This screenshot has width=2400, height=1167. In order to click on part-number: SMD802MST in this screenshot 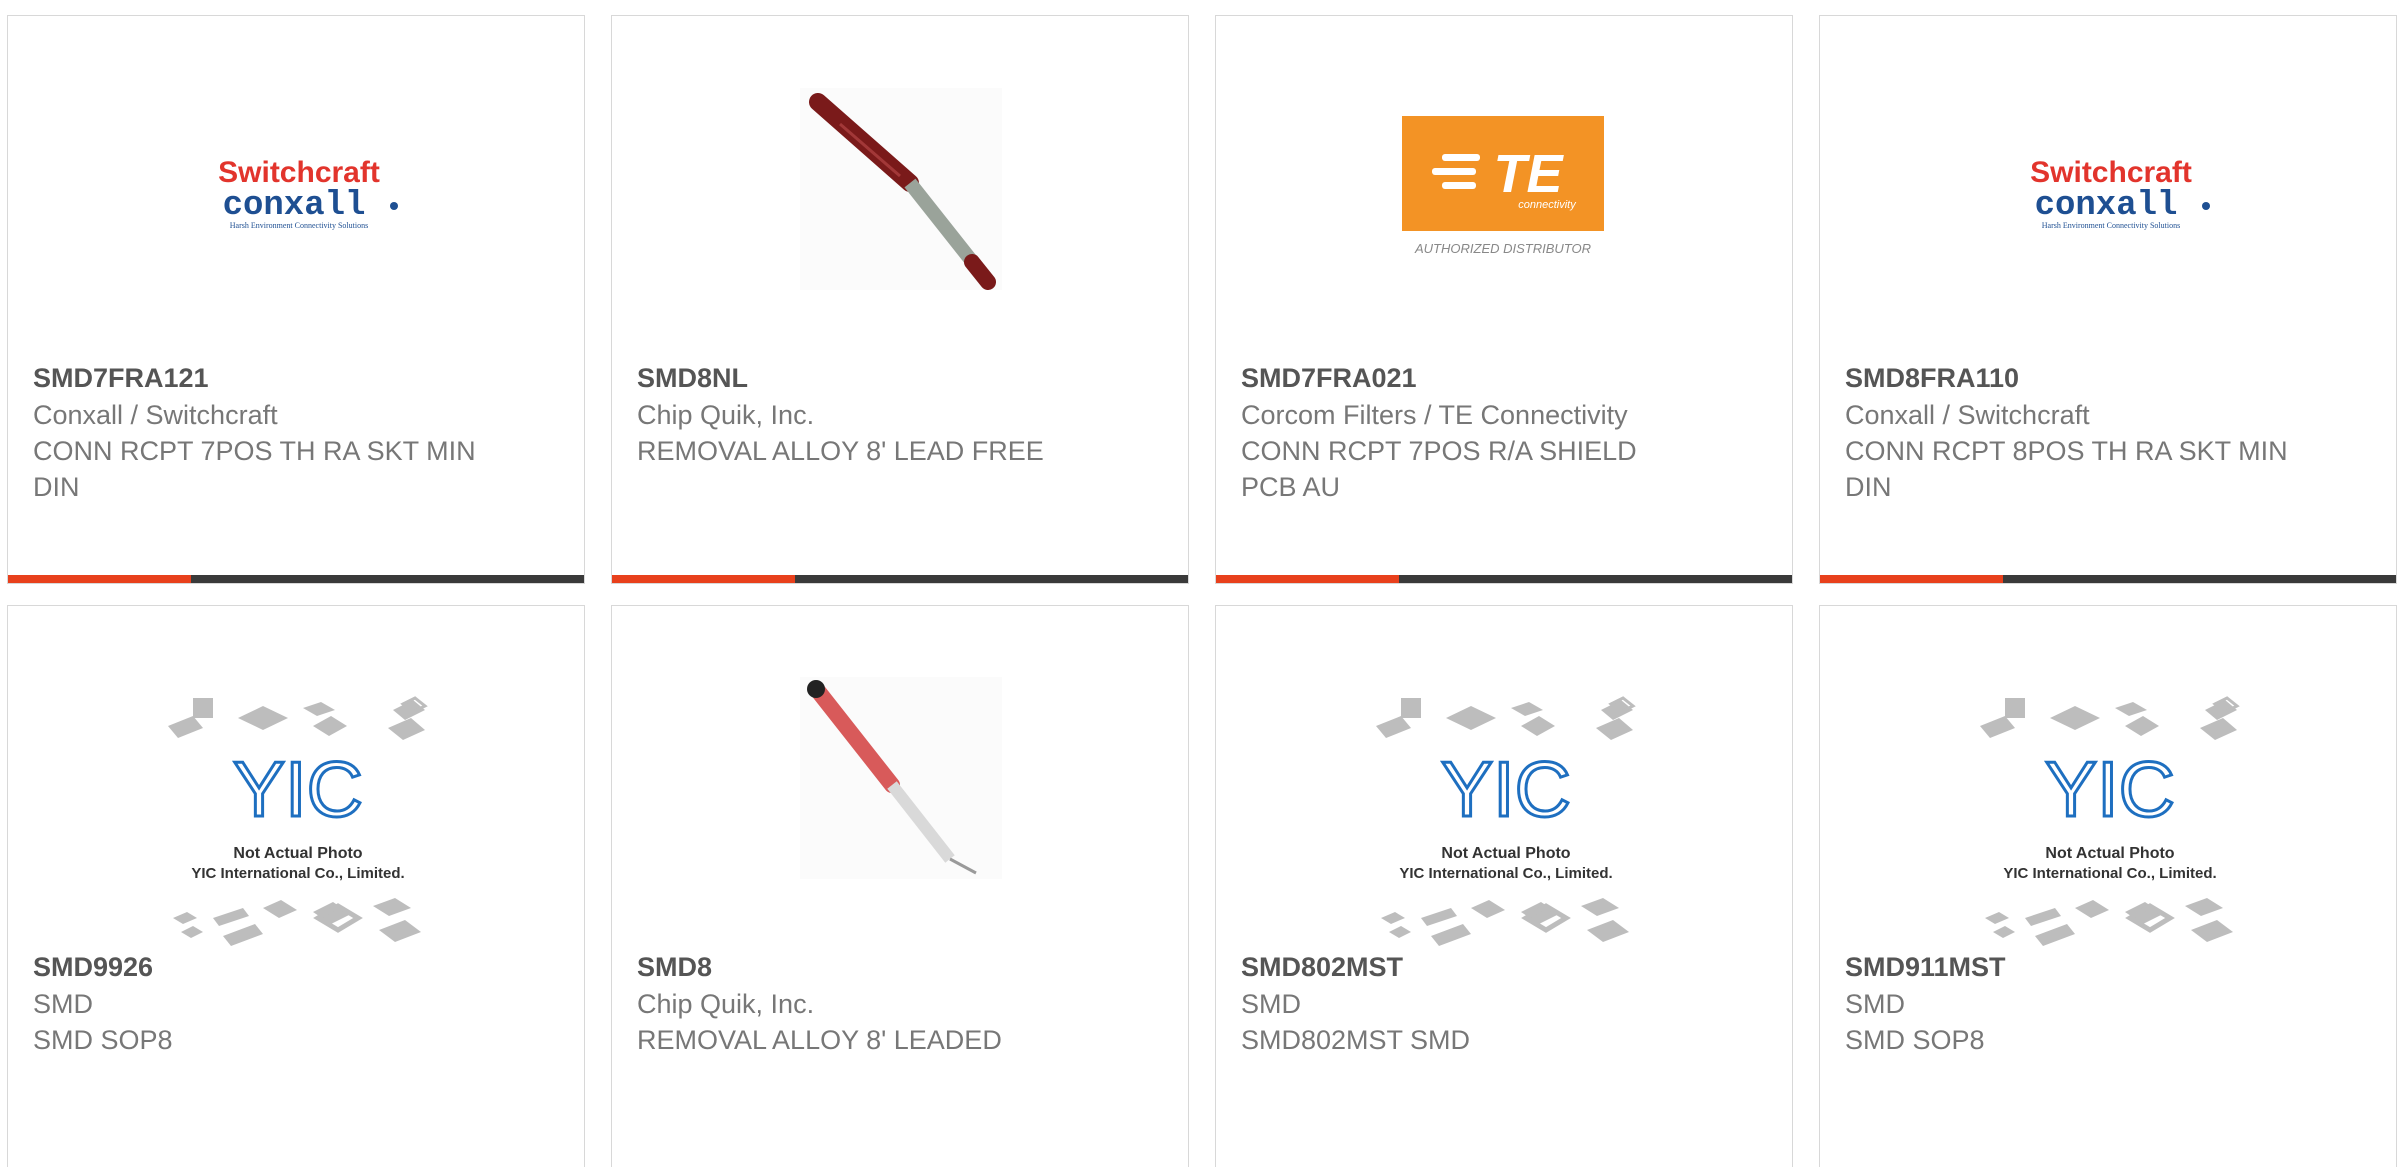, I will do `click(1504, 967)`.